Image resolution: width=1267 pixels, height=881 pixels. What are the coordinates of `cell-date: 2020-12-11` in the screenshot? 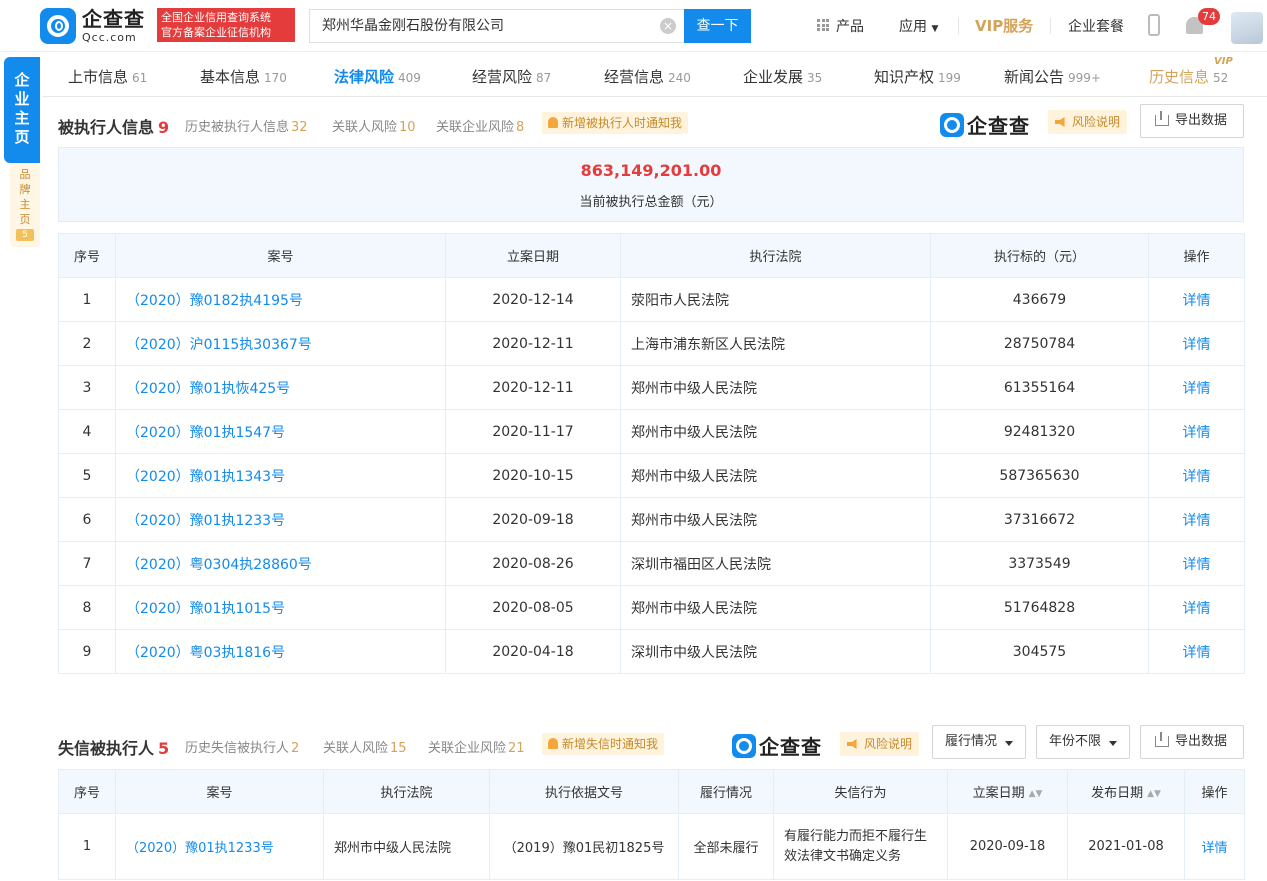 It's located at (533, 387).